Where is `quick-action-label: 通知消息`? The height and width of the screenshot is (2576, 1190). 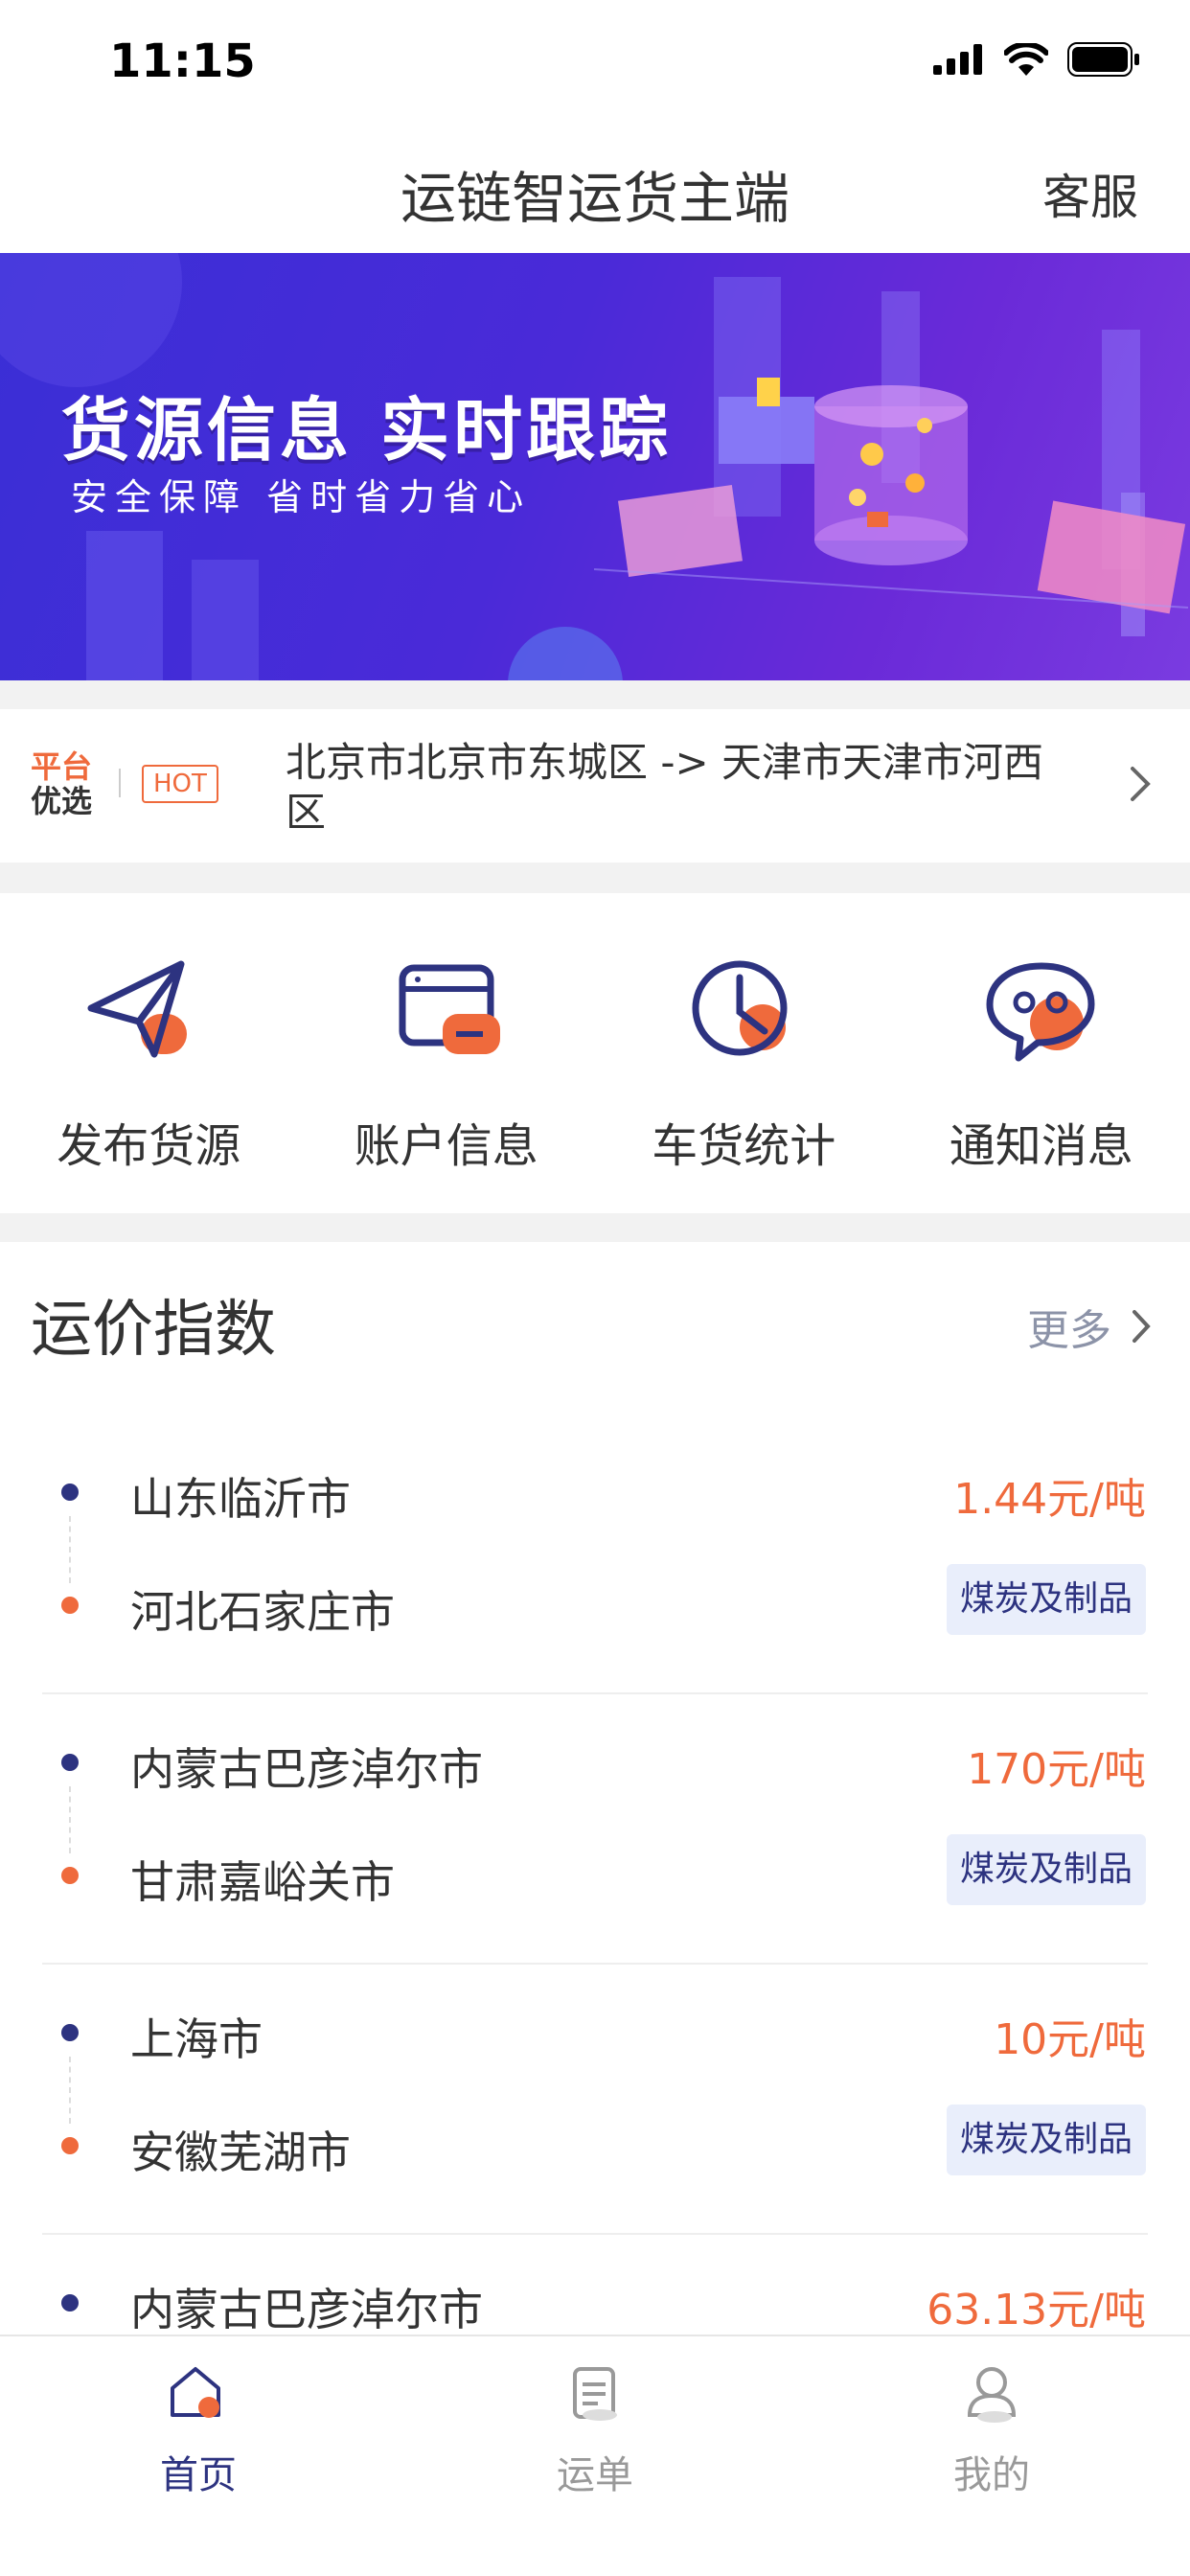 quick-action-label: 通知消息 is located at coordinates (1041, 1146).